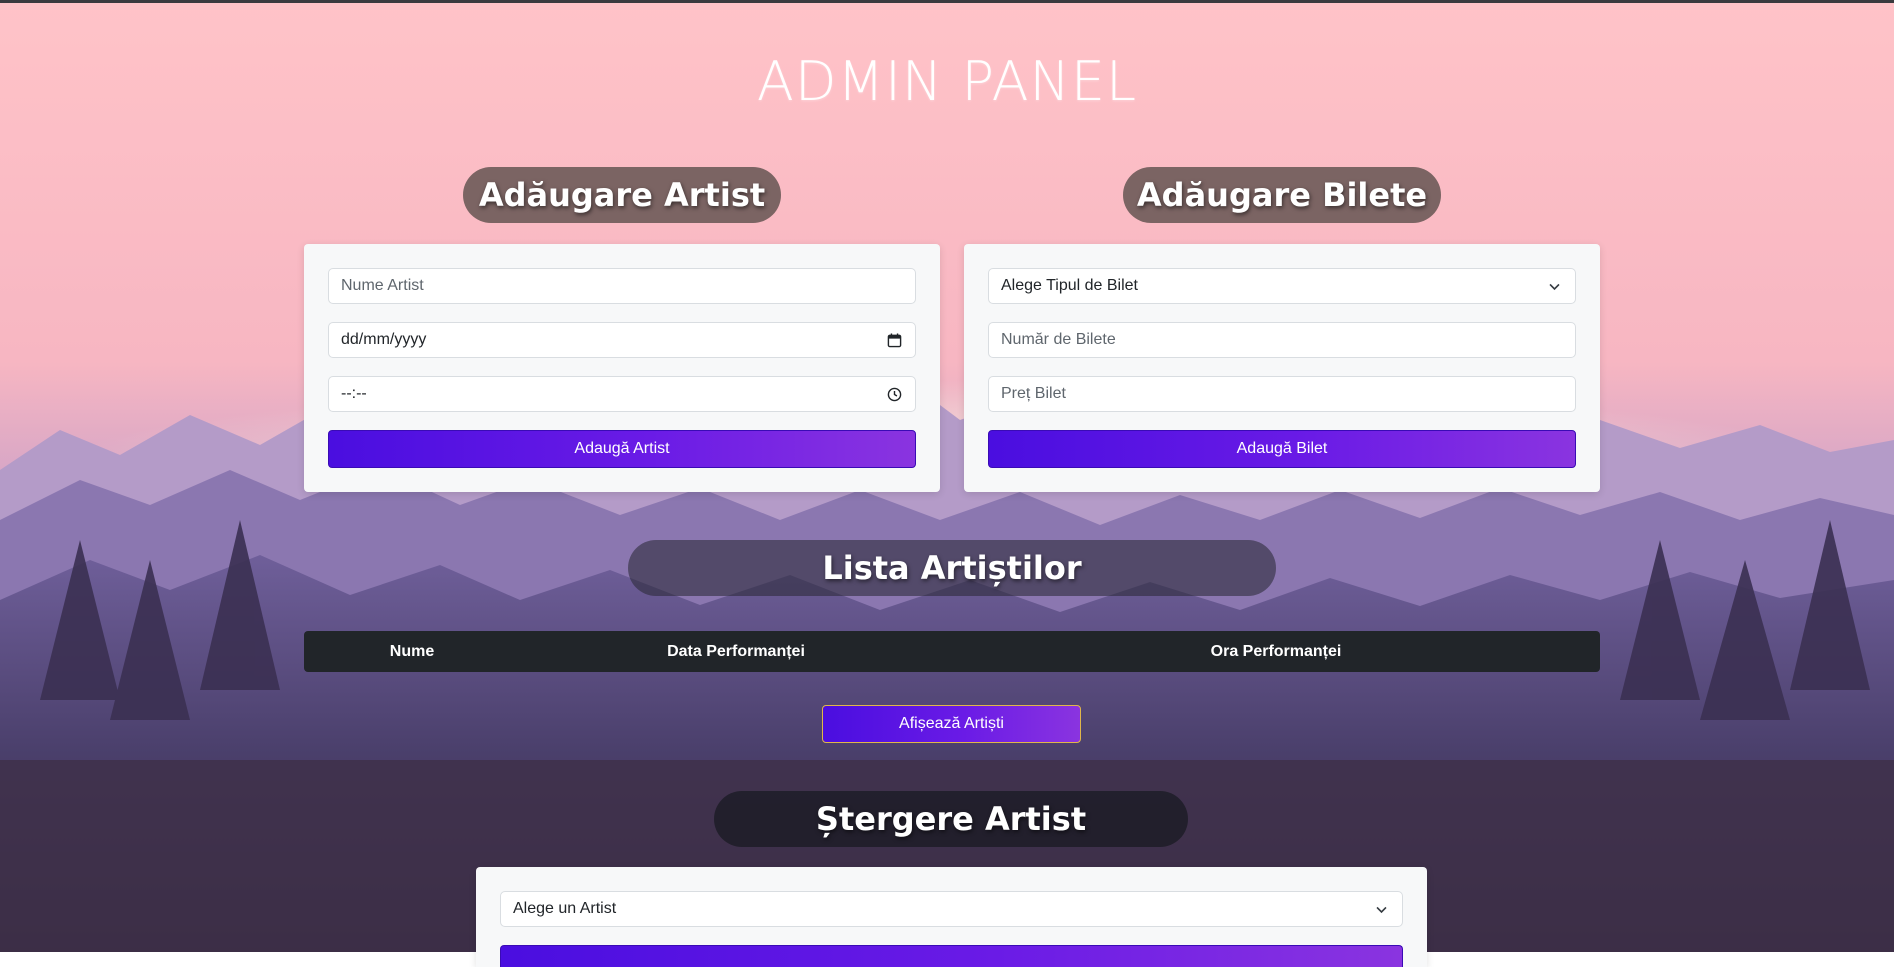 The width and height of the screenshot is (1894, 967). I want to click on ticket-count-placeholder: Număr de Bilete, so click(1058, 339).